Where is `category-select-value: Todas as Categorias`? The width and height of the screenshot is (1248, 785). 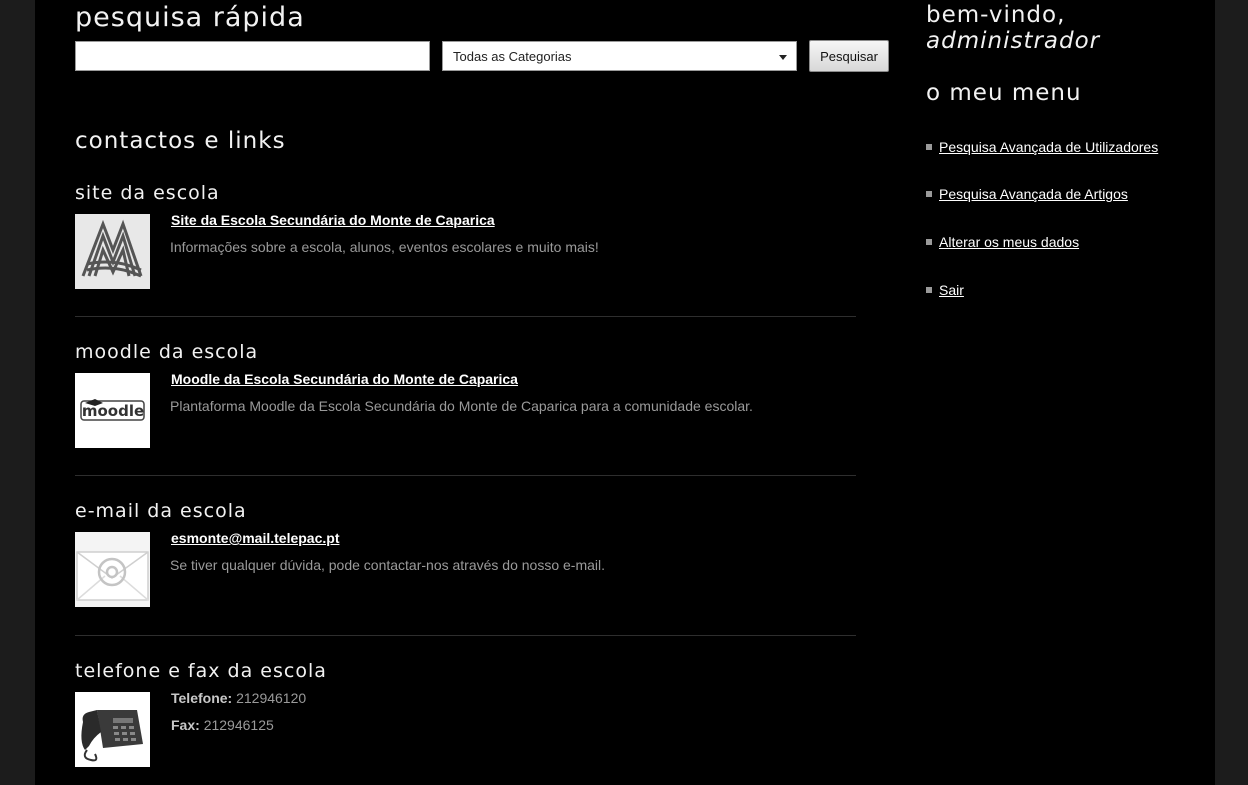 category-select-value: Todas as Categorias is located at coordinates (512, 56).